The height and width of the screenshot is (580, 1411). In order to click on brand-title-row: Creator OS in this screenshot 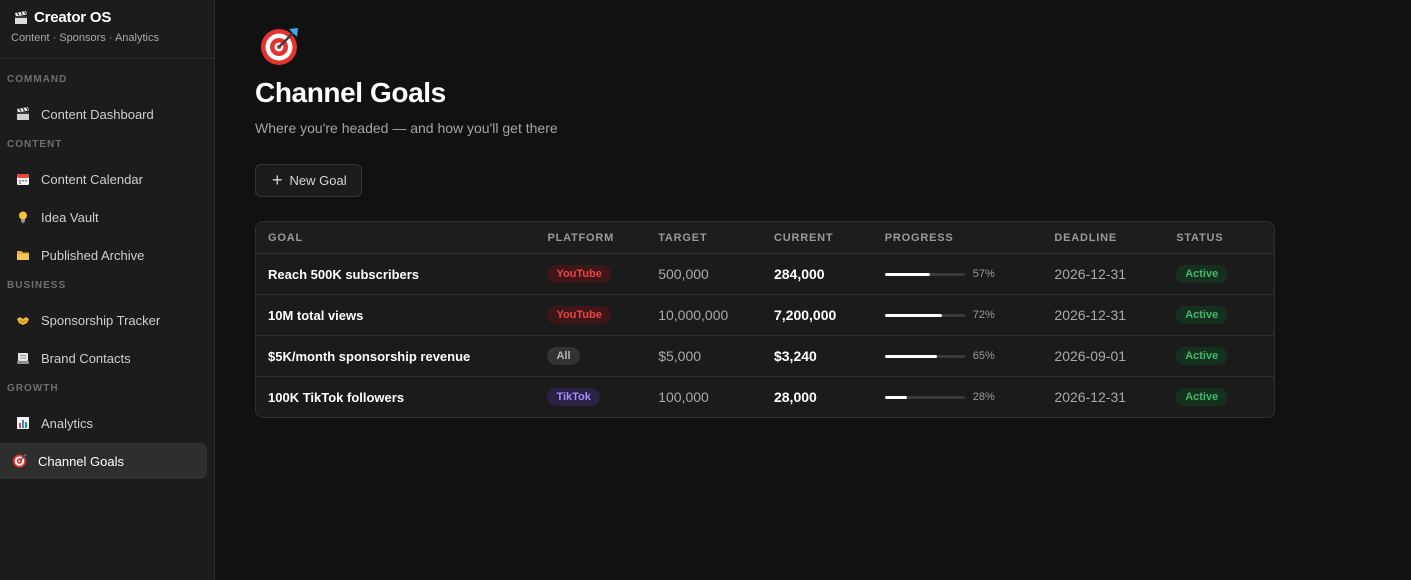, I will do `click(108, 17)`.